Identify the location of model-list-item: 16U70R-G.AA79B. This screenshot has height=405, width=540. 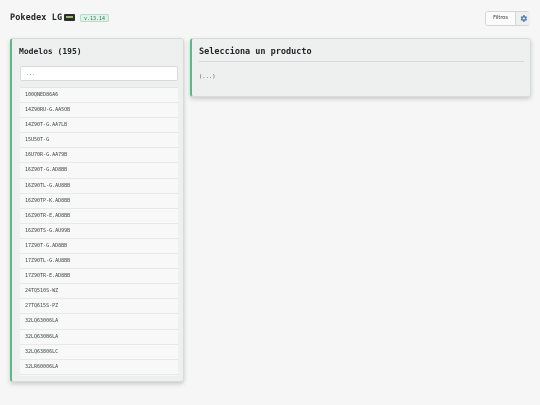
(99, 156).